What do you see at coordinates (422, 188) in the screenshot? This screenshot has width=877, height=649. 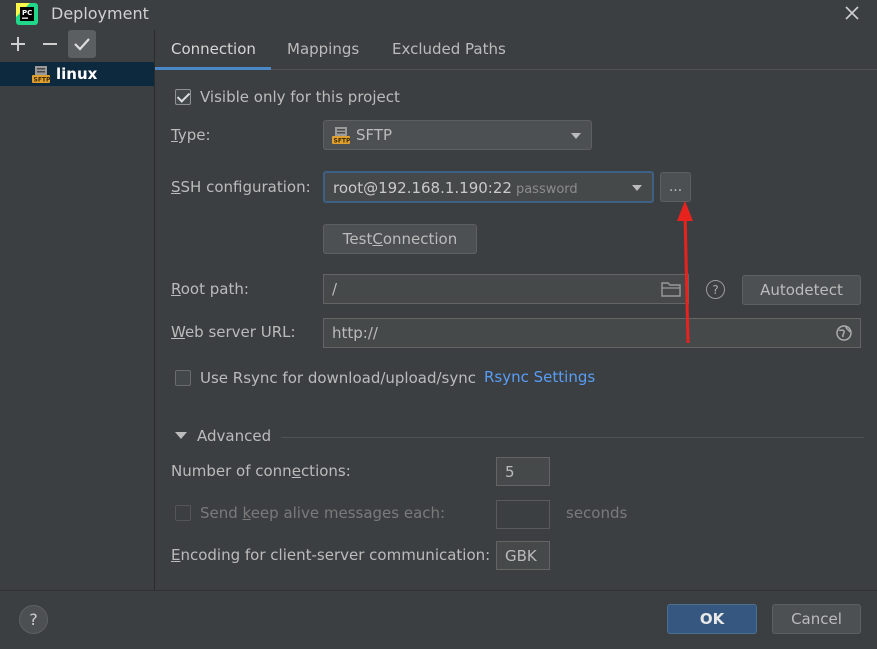 I see `ssh-config-value: root@192.168.1.190:22` at bounding box center [422, 188].